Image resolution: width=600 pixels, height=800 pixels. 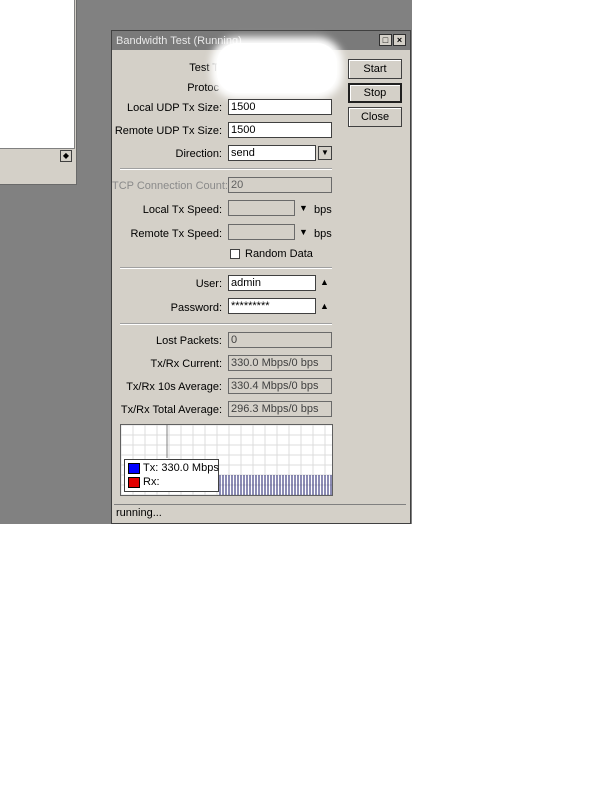 I want to click on background-window: ◆, so click(x=38, y=92).